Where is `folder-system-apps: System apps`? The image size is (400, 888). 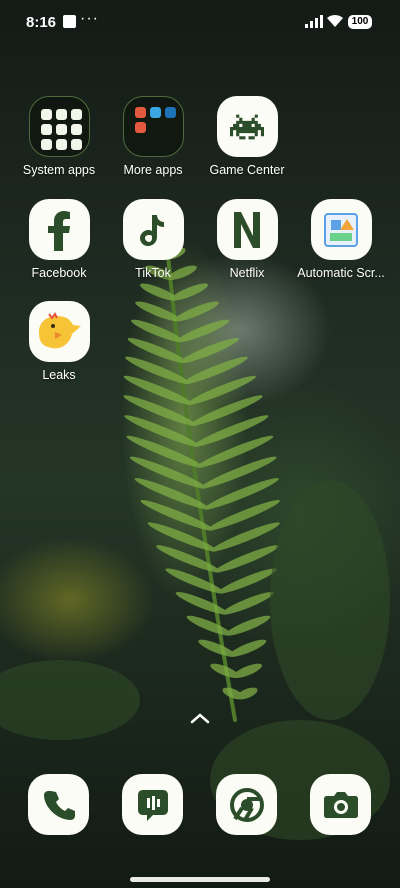 folder-system-apps: System apps is located at coordinates (59, 136).